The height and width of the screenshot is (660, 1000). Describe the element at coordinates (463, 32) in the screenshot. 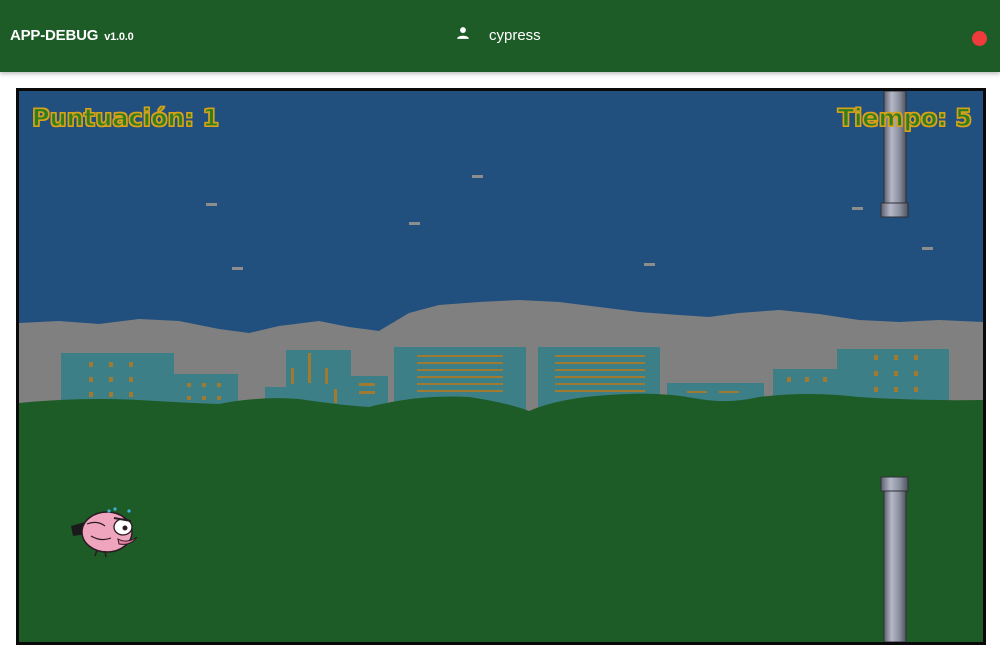

I see `person-icon` at that location.